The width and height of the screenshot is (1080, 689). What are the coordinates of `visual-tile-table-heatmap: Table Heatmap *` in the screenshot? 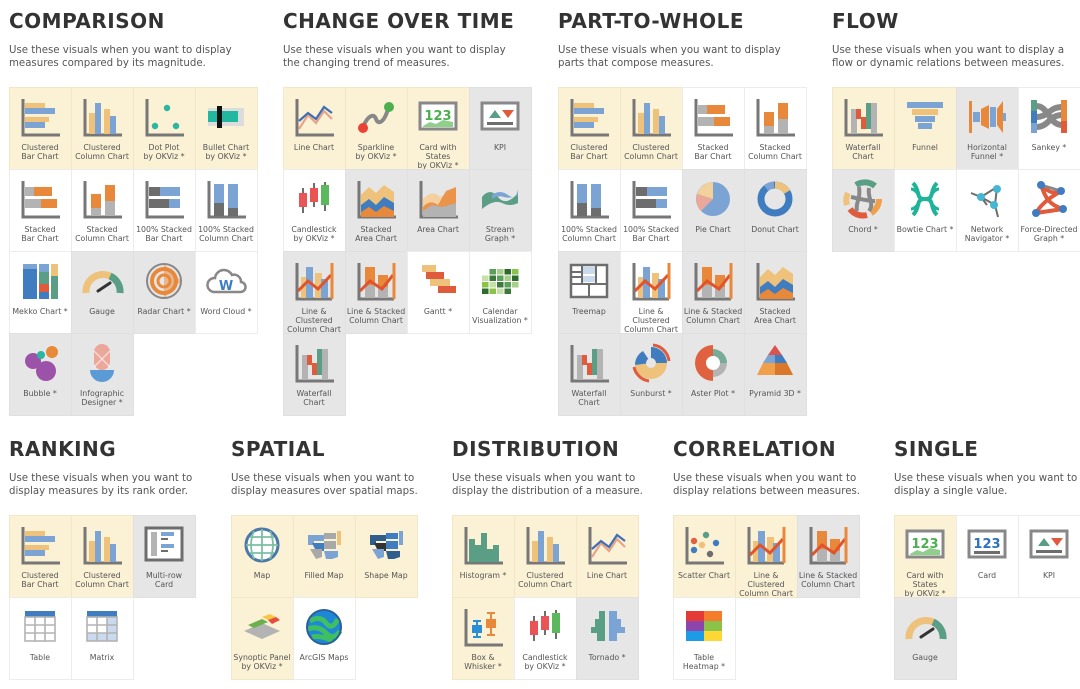 It's located at (704, 638).